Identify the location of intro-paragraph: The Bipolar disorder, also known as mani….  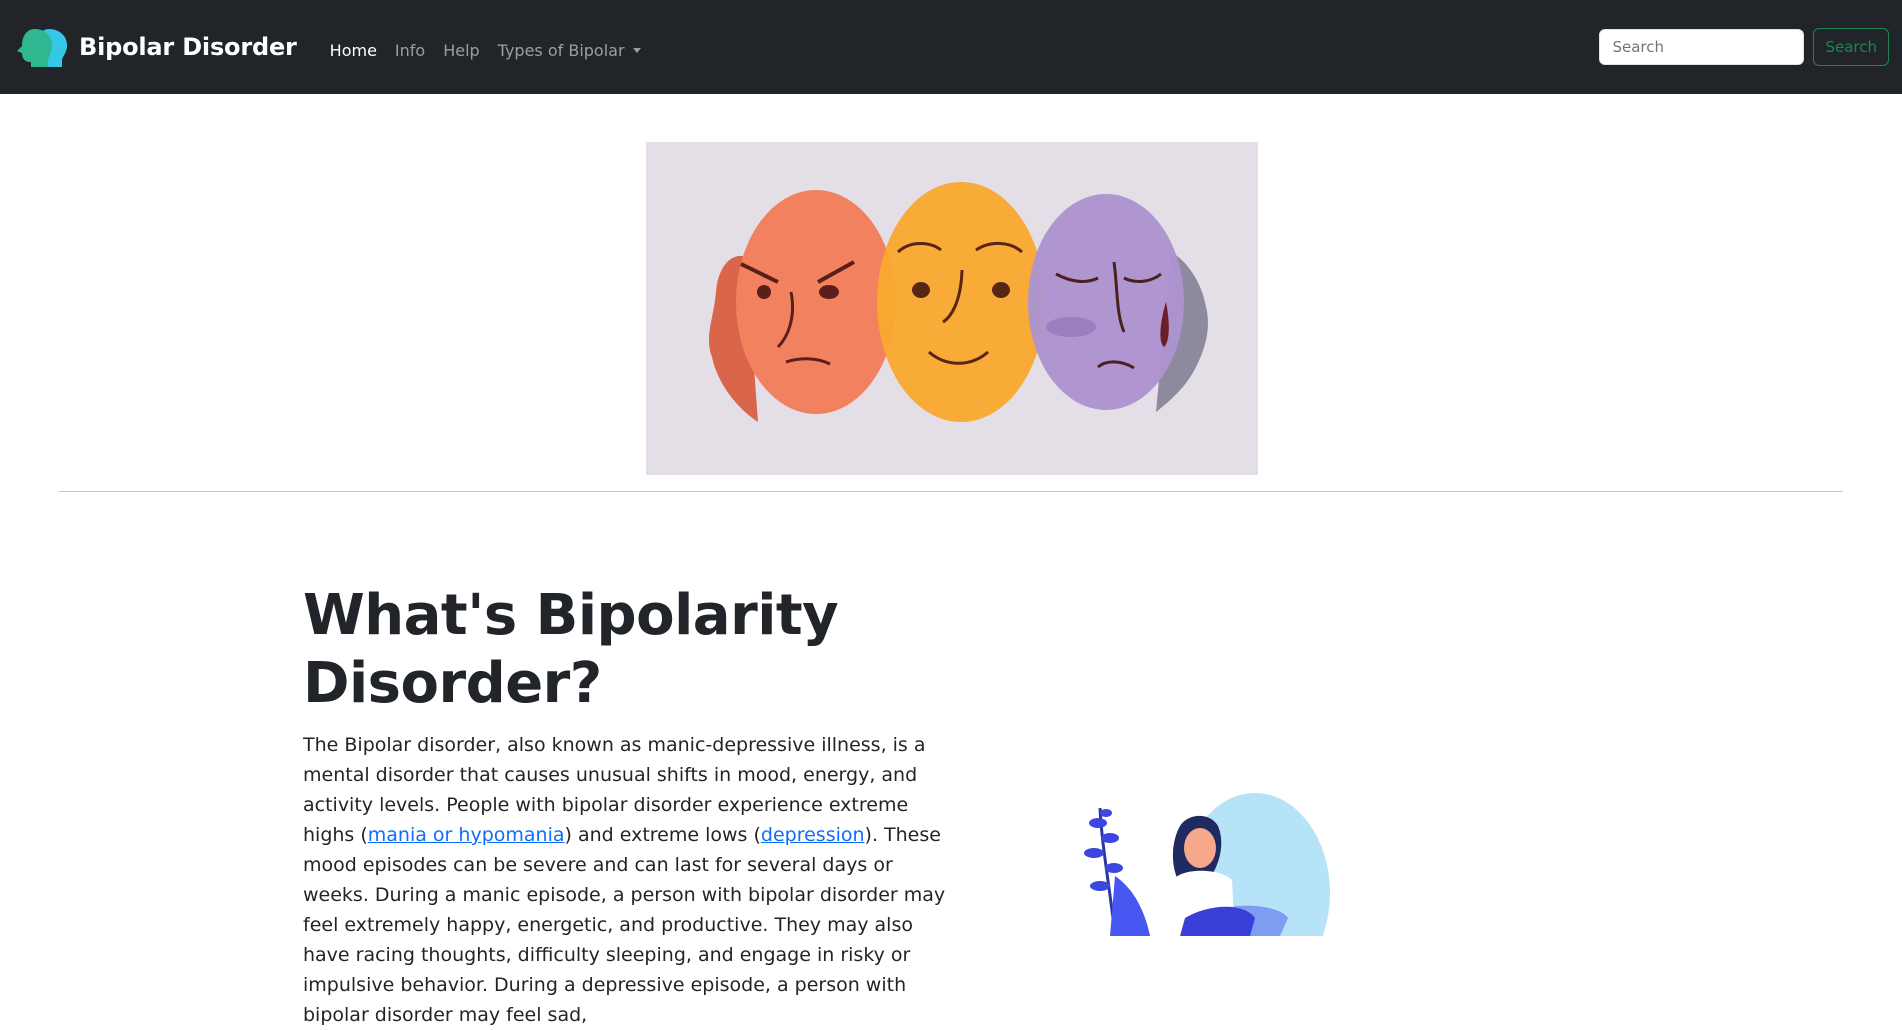
(626, 880).